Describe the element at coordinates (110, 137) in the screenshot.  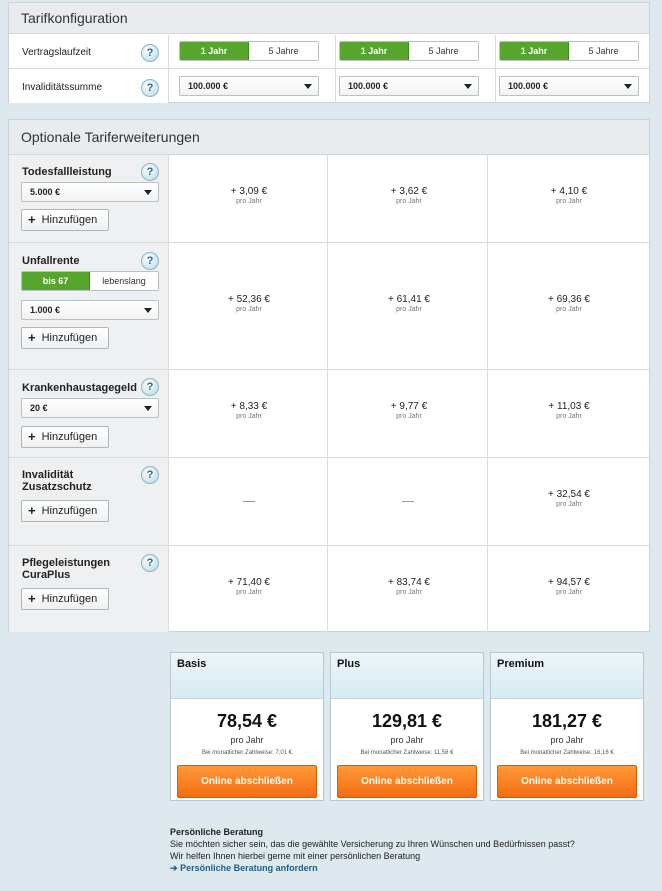
I see `panel-title: Optionale Tariferweiterungen` at that location.